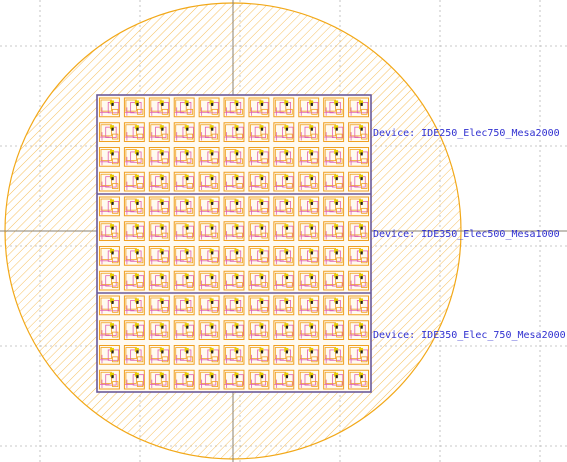 The image size is (567, 462). What do you see at coordinates (469, 336) in the screenshot?
I see `device-label-ide350-elec750-mesa2000: Device: IDE350_Elec_750_Mesa2000` at bounding box center [469, 336].